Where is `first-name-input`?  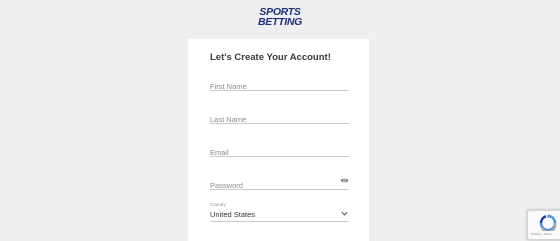
first-name-input is located at coordinates (272, 86).